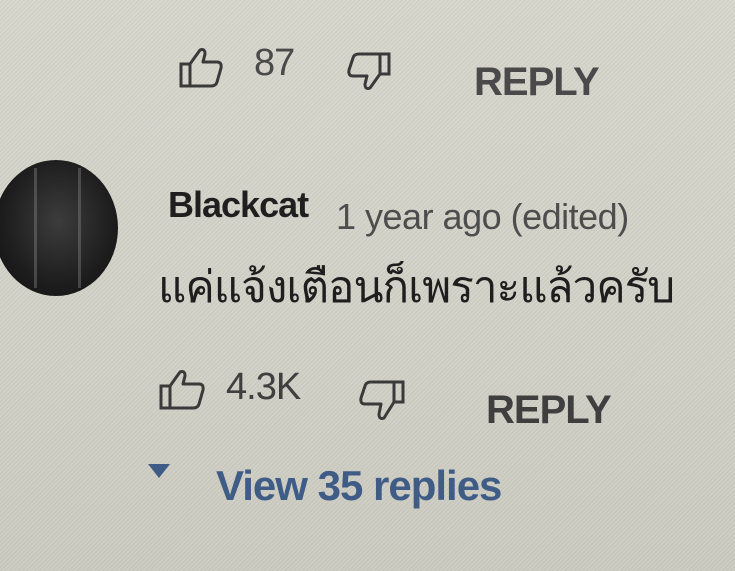  What do you see at coordinates (59, 228) in the screenshot?
I see `avatar` at bounding box center [59, 228].